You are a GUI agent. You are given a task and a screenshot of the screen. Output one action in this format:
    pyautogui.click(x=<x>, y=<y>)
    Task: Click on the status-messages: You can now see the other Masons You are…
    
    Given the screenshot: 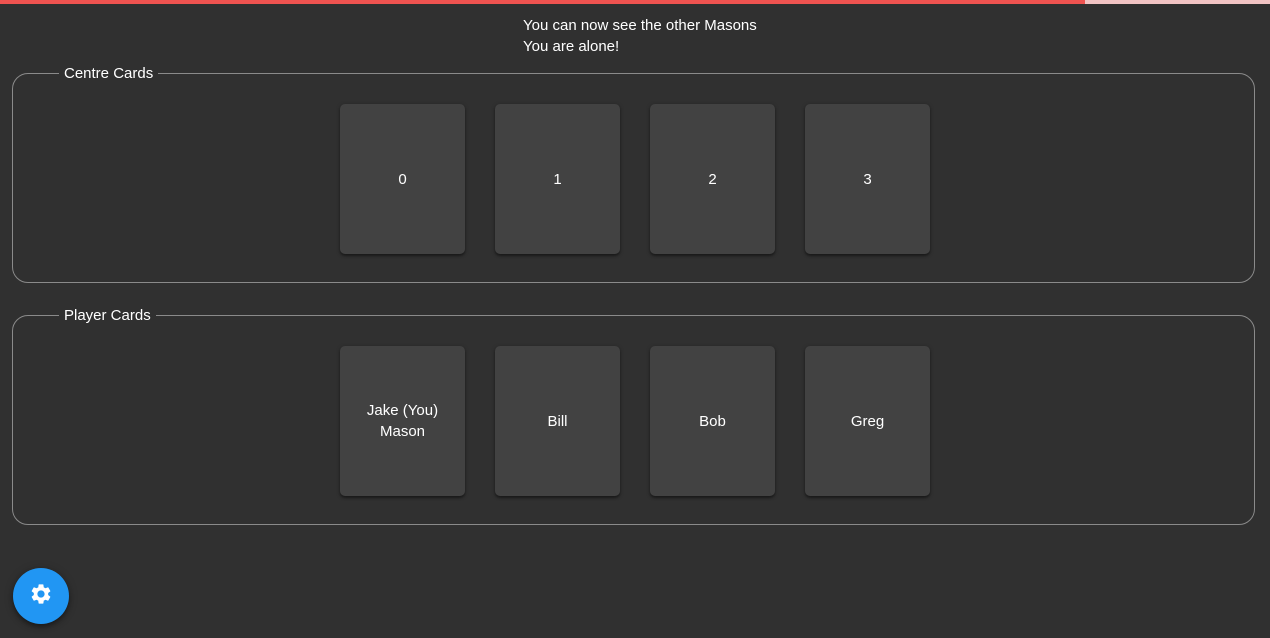 What is the action you would take?
    pyautogui.click(x=640, y=36)
    